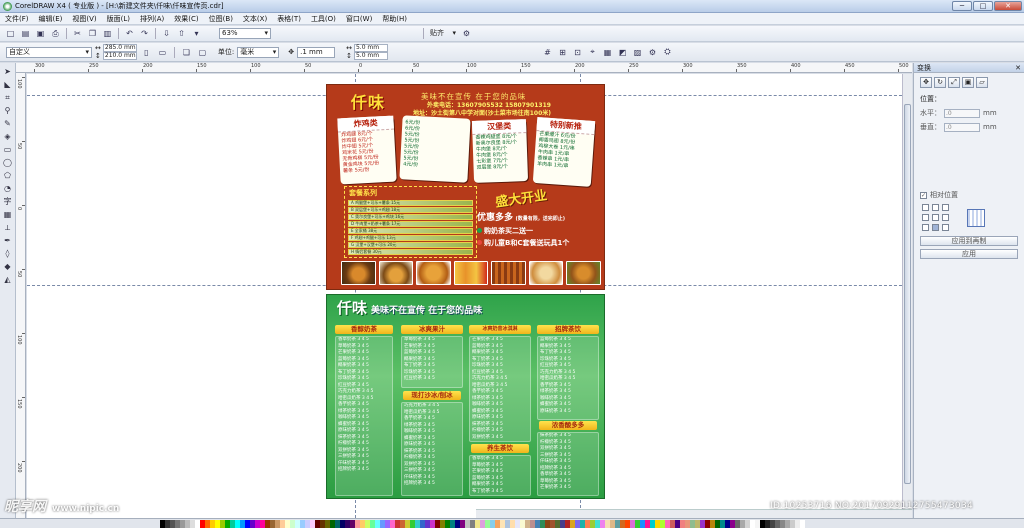  Describe the element at coordinates (394, 19) in the screenshot. I see `menu-help: 帮助(H)` at that location.